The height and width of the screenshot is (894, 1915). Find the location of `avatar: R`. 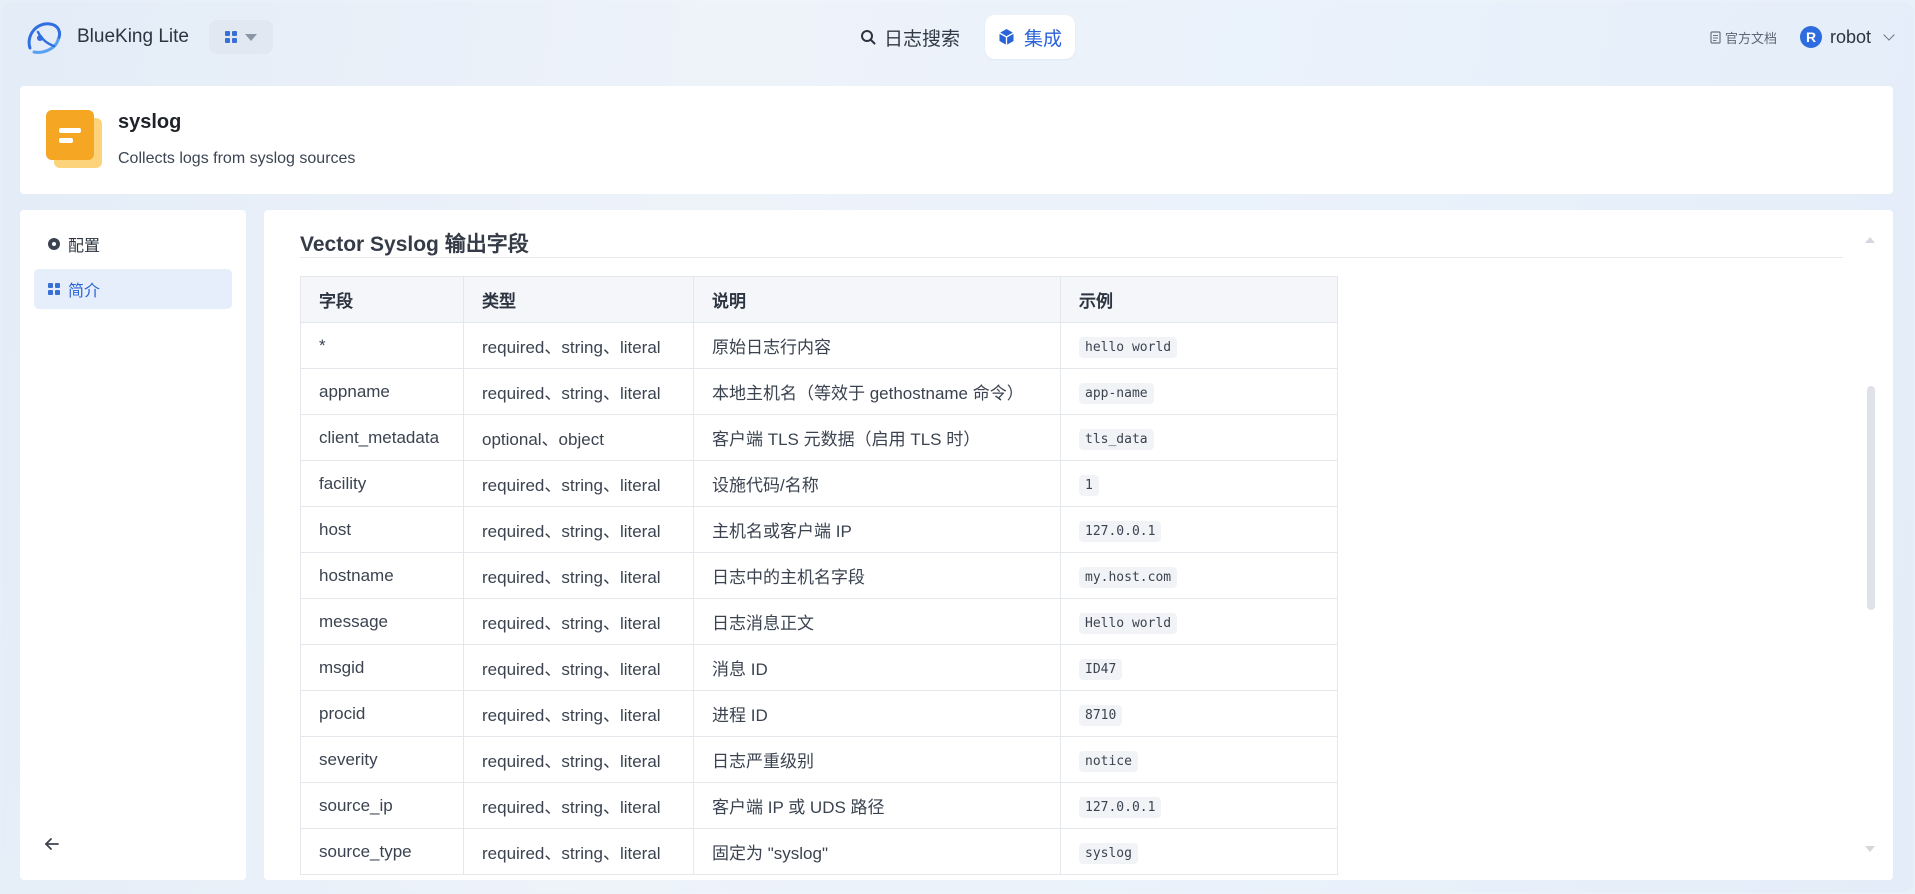

avatar: R is located at coordinates (1811, 37).